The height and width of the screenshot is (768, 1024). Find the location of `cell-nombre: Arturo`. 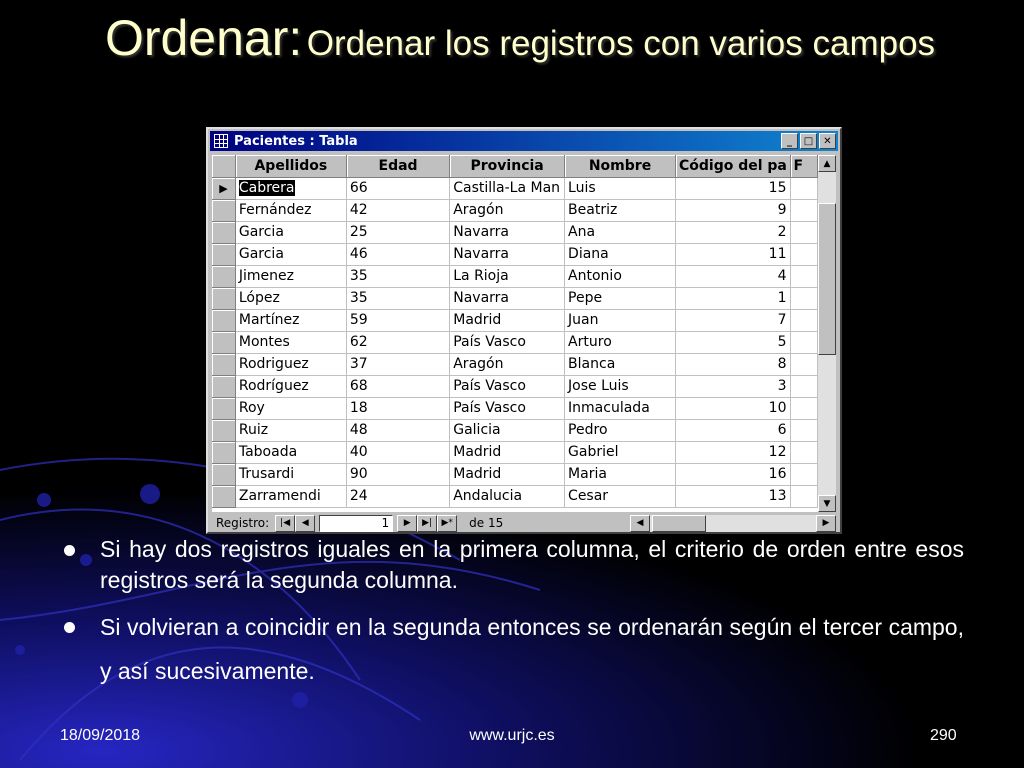

cell-nombre: Arturo is located at coordinates (620, 342).